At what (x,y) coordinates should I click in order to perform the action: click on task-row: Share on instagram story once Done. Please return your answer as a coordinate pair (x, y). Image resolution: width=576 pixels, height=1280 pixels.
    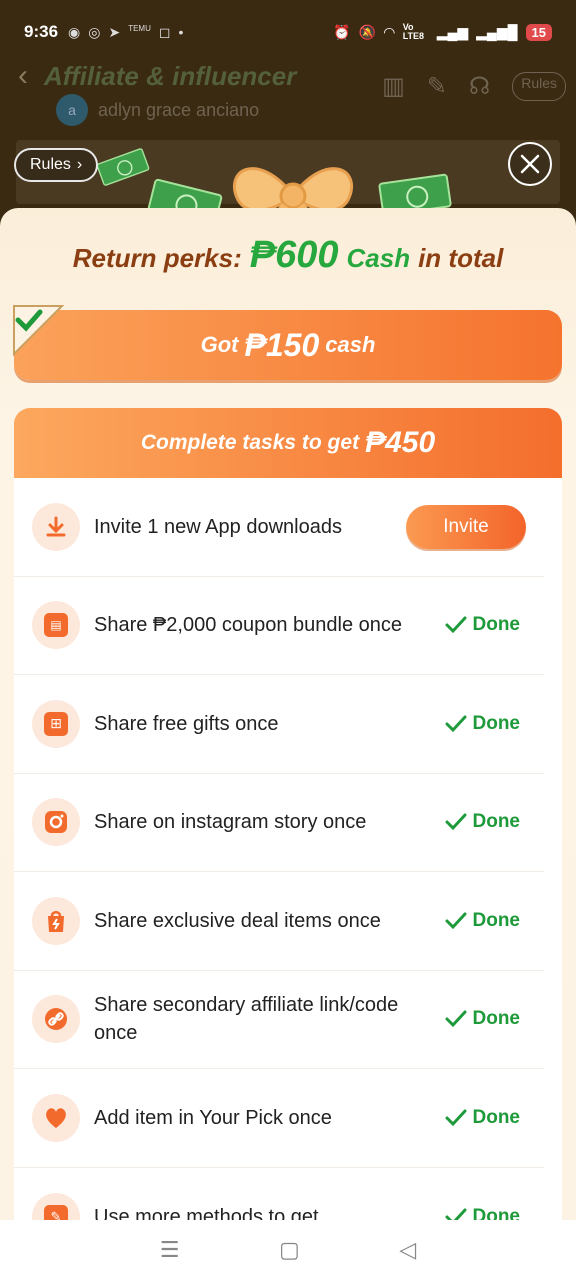
    Looking at the image, I should click on (279, 823).